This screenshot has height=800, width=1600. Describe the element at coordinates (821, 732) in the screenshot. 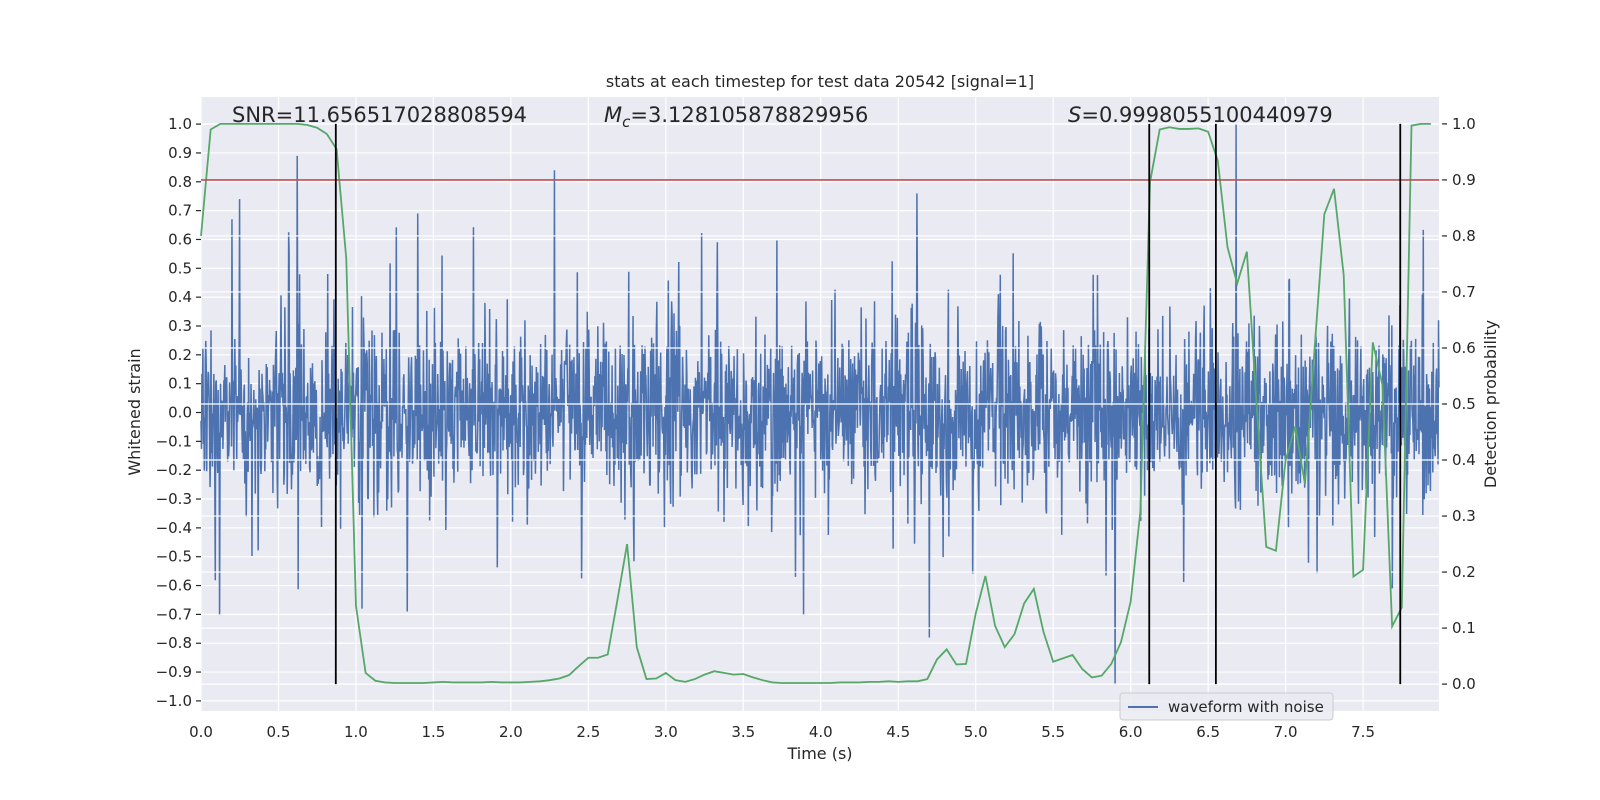

I see `x-tick-label: 4.0` at that location.